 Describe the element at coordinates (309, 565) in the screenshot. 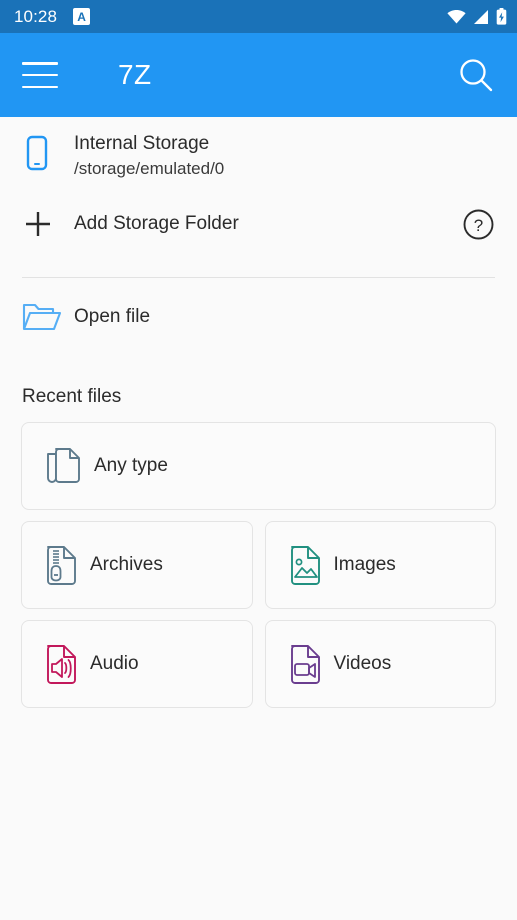

I see `image-file-icon` at that location.